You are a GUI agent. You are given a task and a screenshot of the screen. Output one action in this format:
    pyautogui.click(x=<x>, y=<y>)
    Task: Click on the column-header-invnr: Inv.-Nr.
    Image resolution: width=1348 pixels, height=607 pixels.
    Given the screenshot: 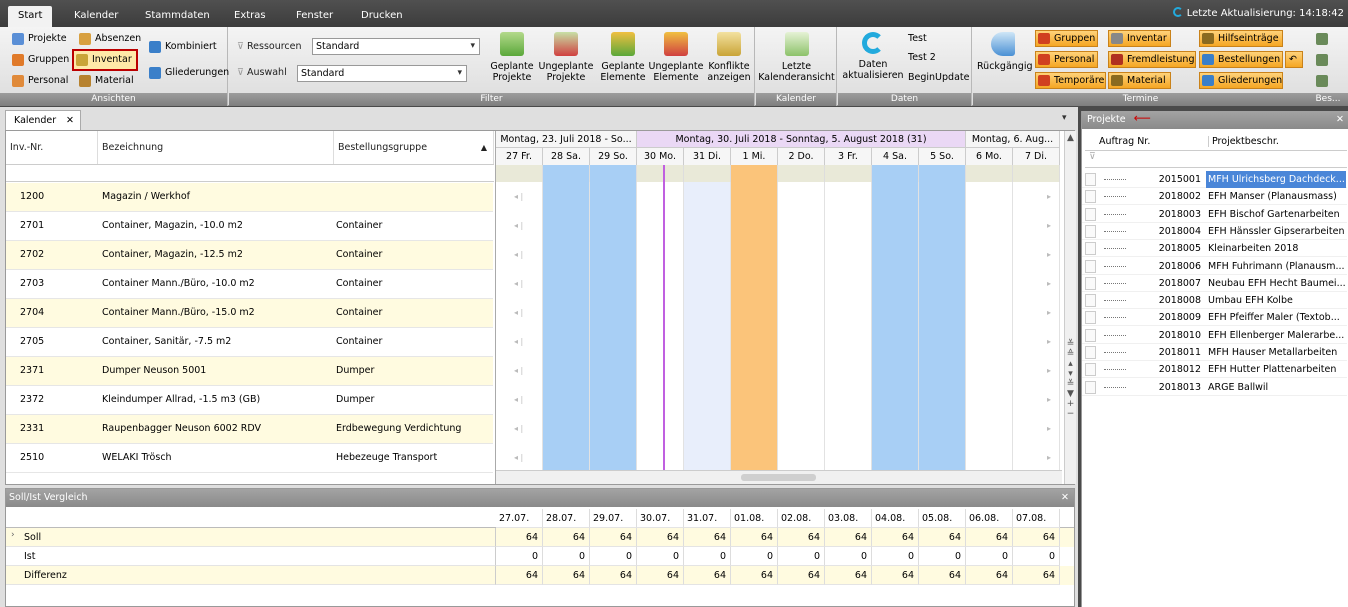 What is the action you would take?
    pyautogui.click(x=52, y=147)
    